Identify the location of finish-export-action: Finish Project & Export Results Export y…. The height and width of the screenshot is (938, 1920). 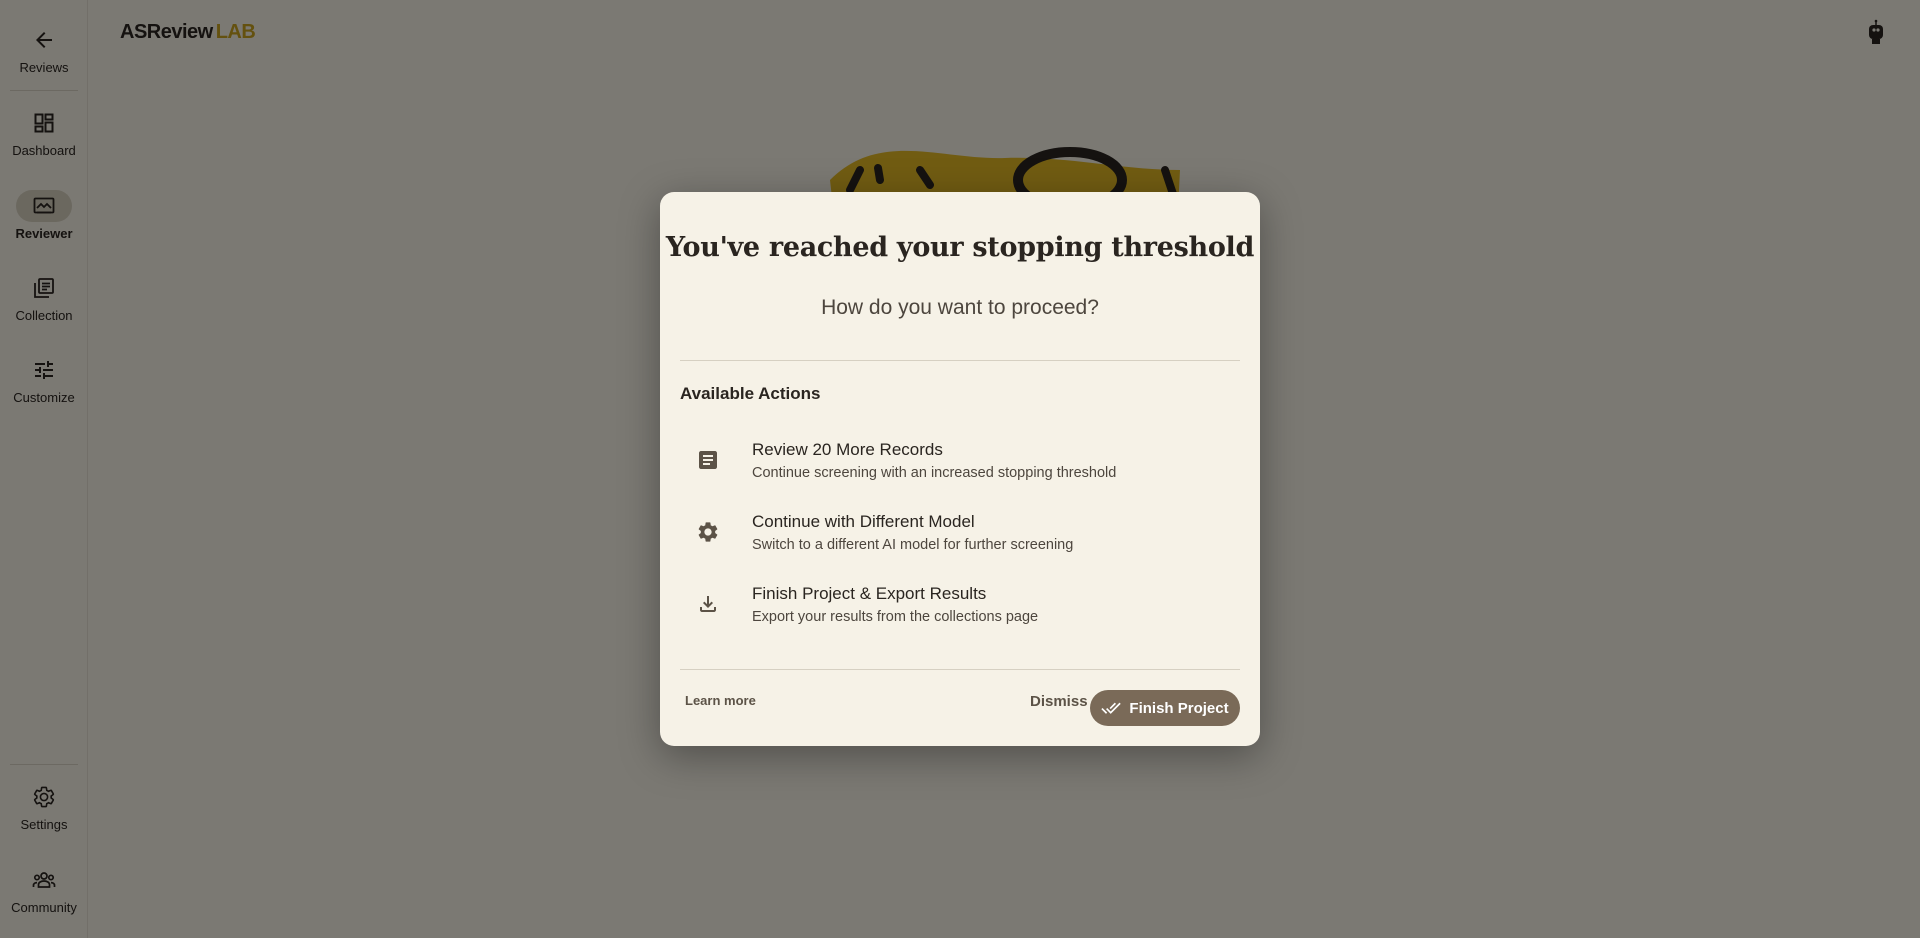
(960, 604).